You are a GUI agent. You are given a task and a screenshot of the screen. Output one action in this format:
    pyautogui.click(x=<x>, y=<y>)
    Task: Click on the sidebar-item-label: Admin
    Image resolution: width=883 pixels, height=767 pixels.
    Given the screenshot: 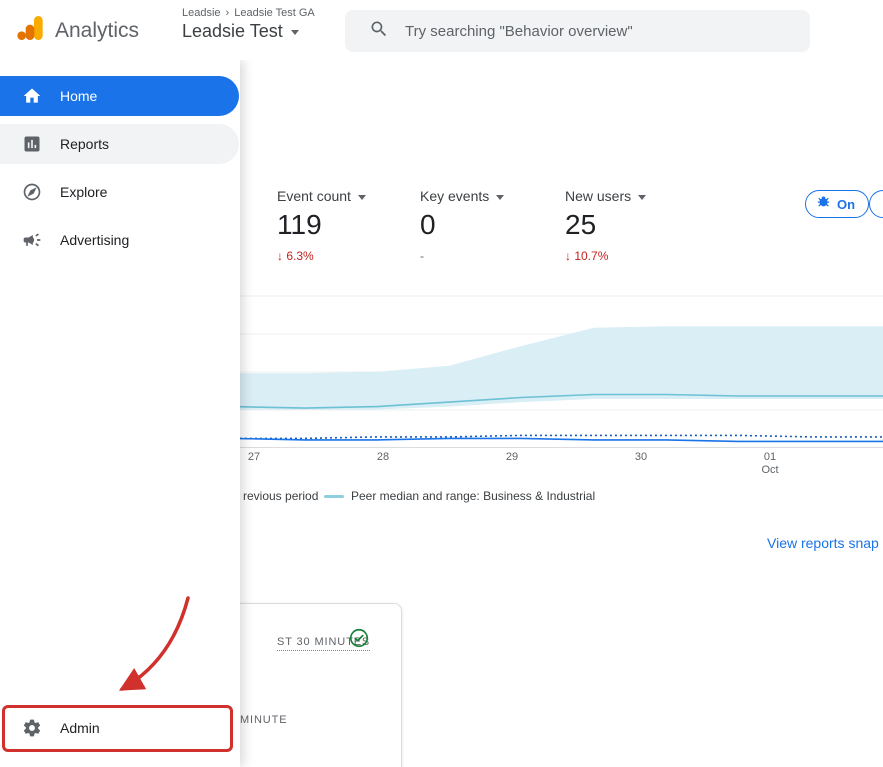 What is the action you would take?
    pyautogui.click(x=80, y=728)
    